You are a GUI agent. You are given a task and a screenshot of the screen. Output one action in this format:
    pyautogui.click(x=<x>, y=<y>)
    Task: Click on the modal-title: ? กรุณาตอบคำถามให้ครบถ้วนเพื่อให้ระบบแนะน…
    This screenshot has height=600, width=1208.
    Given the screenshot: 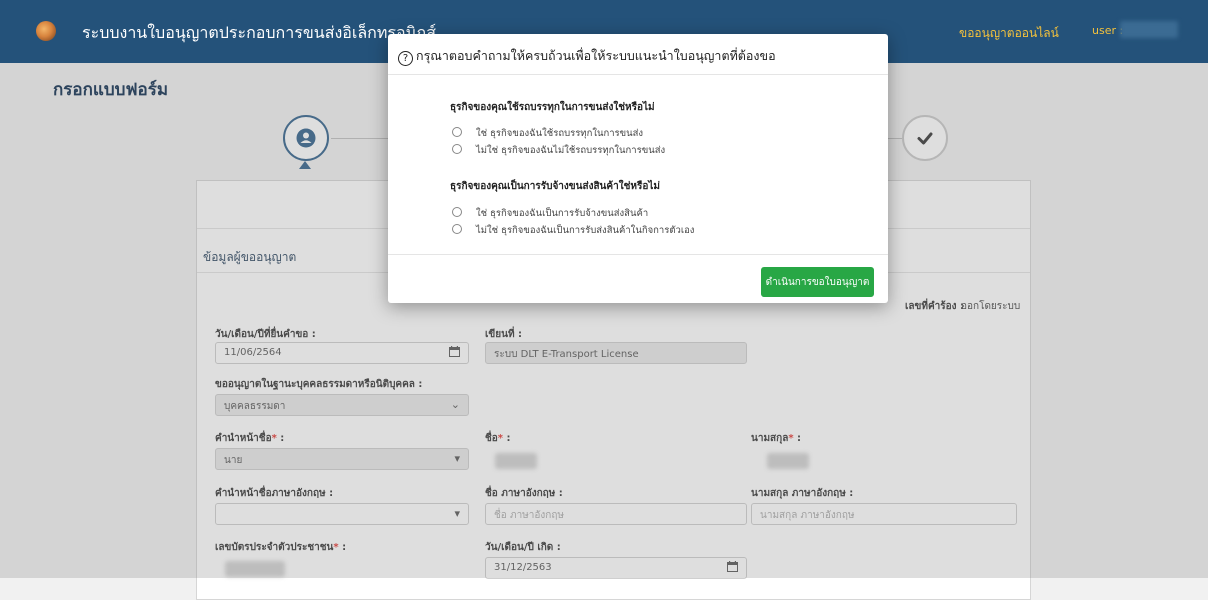 What is the action you would take?
    pyautogui.click(x=587, y=56)
    